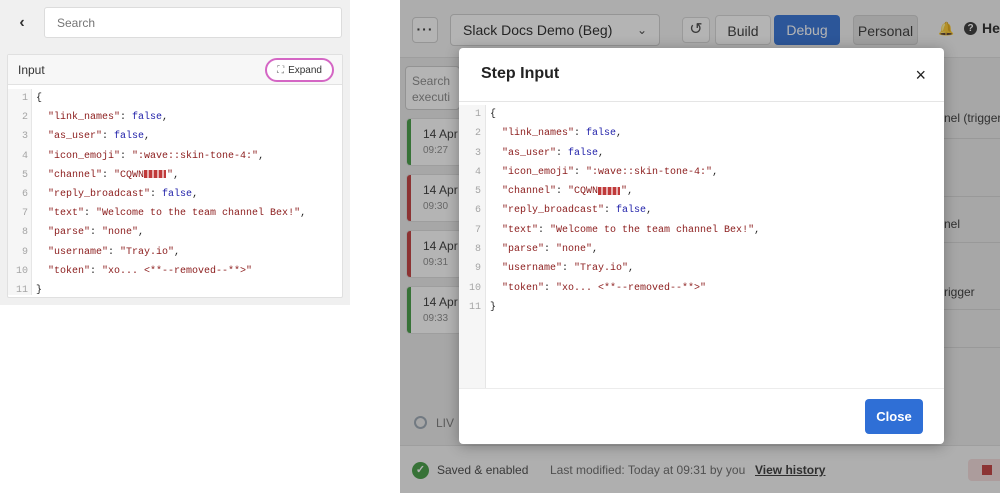 This screenshot has width=1000, height=493. I want to click on close-button: Close, so click(894, 416).